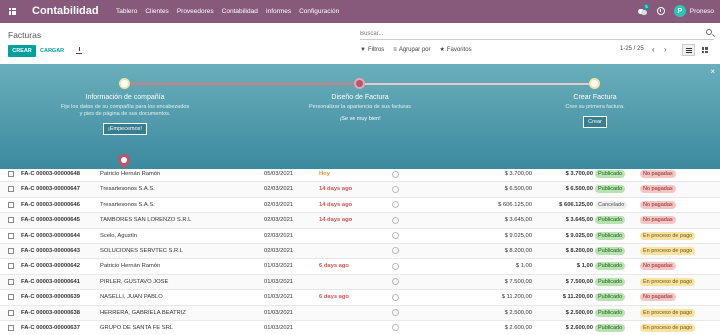 This screenshot has width=720, height=335. Describe the element at coordinates (688, 50) in the screenshot. I see `list-view-icon` at that location.